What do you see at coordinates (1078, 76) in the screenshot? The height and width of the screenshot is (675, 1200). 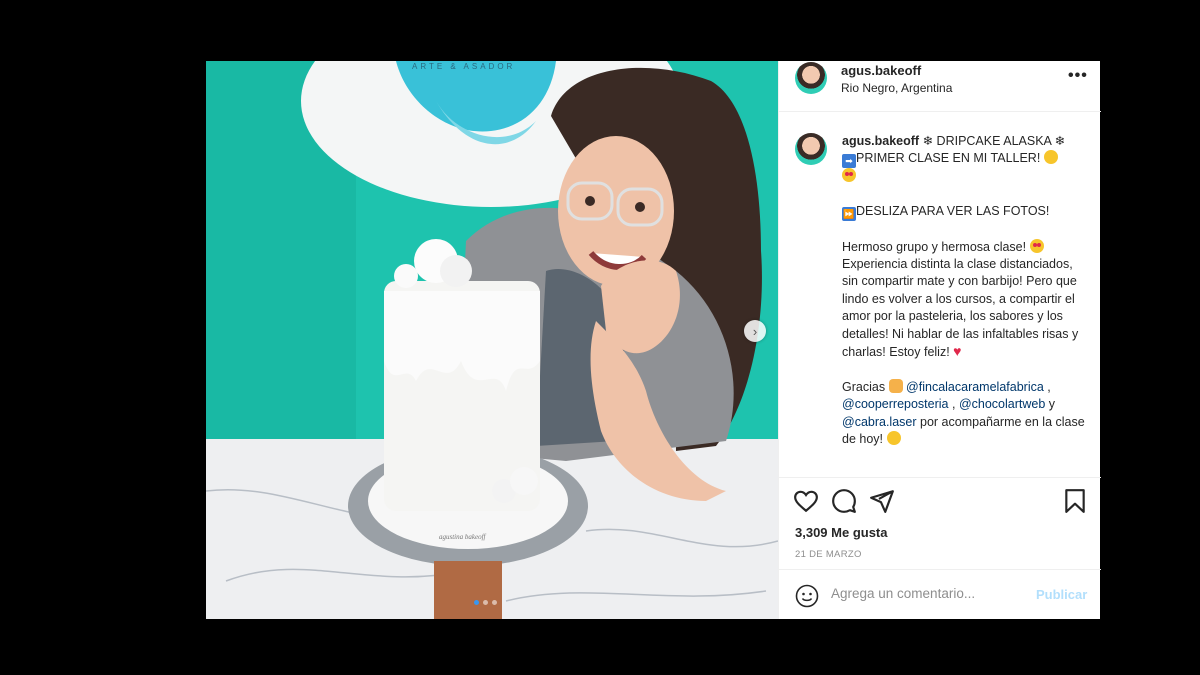 I see `more-options-icon: •••` at bounding box center [1078, 76].